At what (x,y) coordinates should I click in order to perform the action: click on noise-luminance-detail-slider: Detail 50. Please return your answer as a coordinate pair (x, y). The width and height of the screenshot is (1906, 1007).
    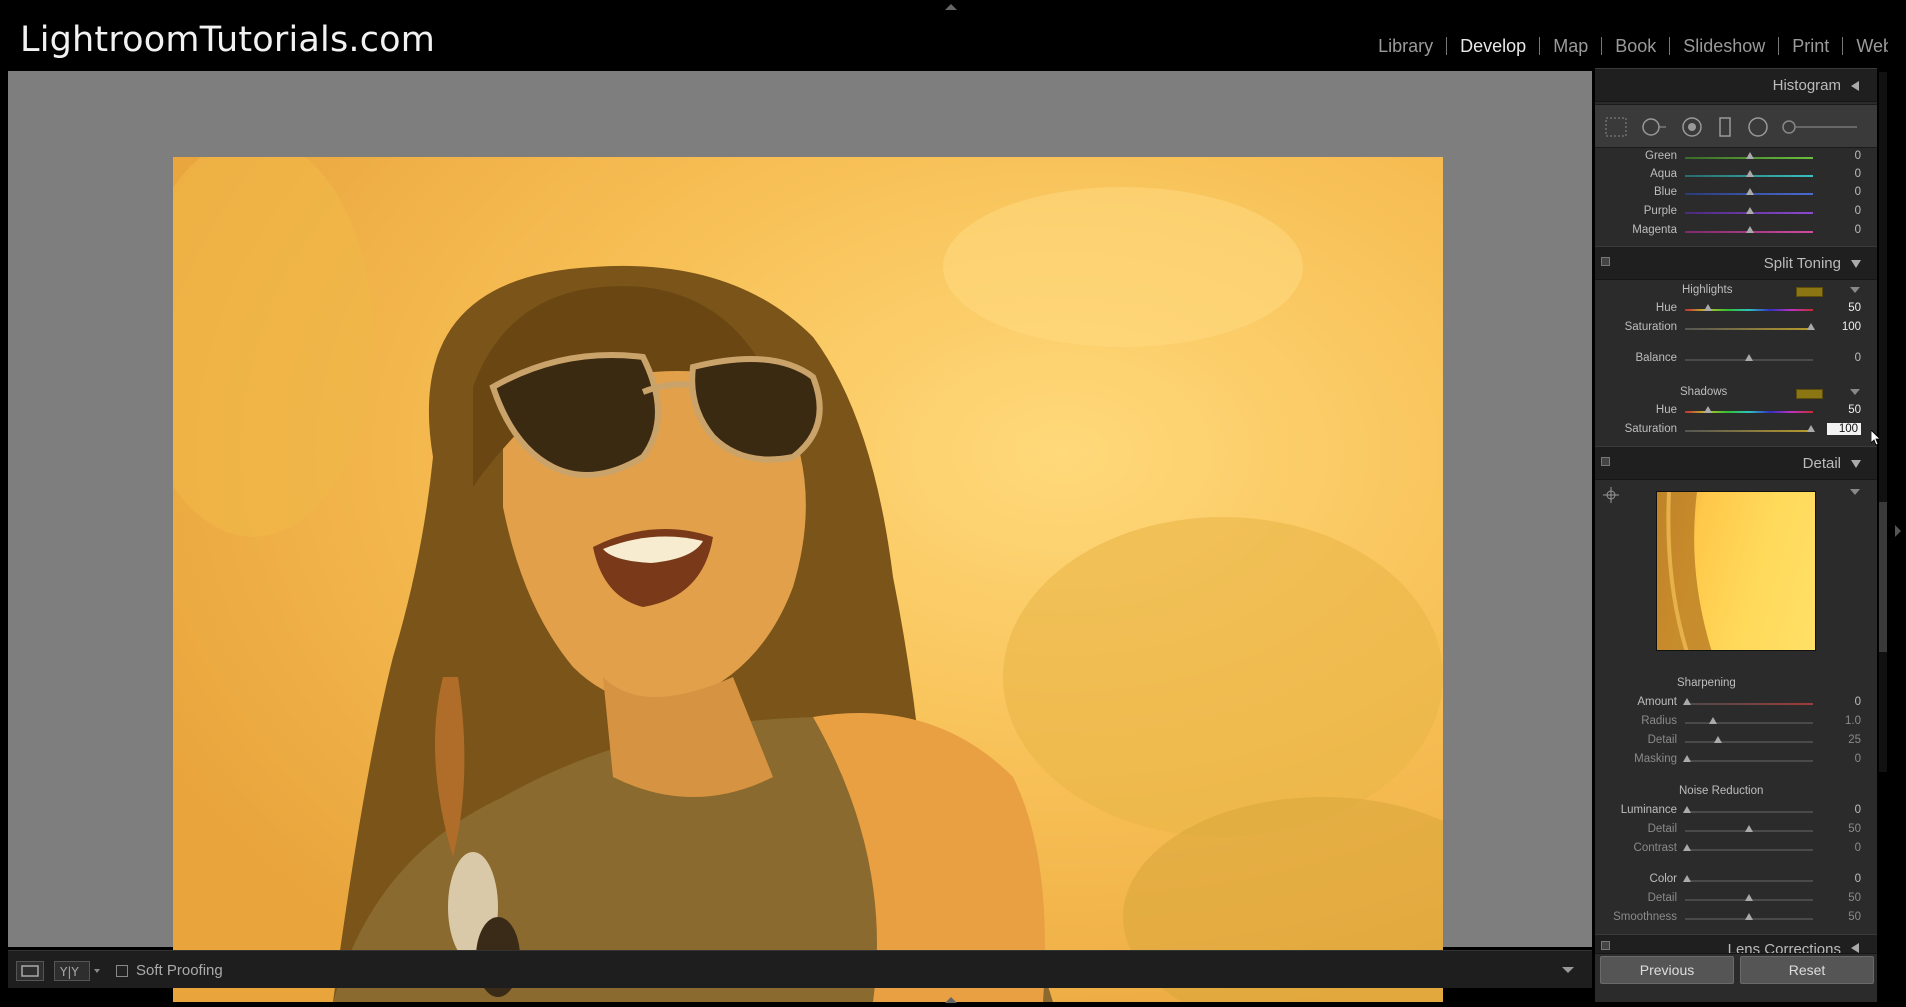
    Looking at the image, I should click on (1736, 830).